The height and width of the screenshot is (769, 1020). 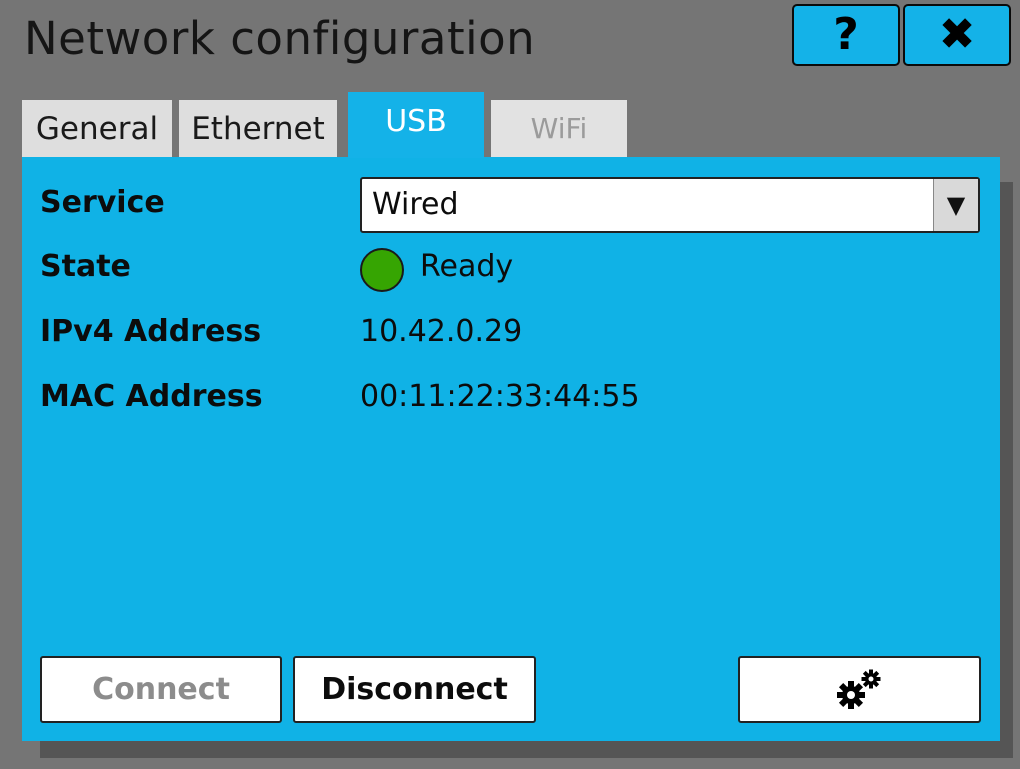 What do you see at coordinates (416, 125) in the screenshot?
I see `tab-usb: USB` at bounding box center [416, 125].